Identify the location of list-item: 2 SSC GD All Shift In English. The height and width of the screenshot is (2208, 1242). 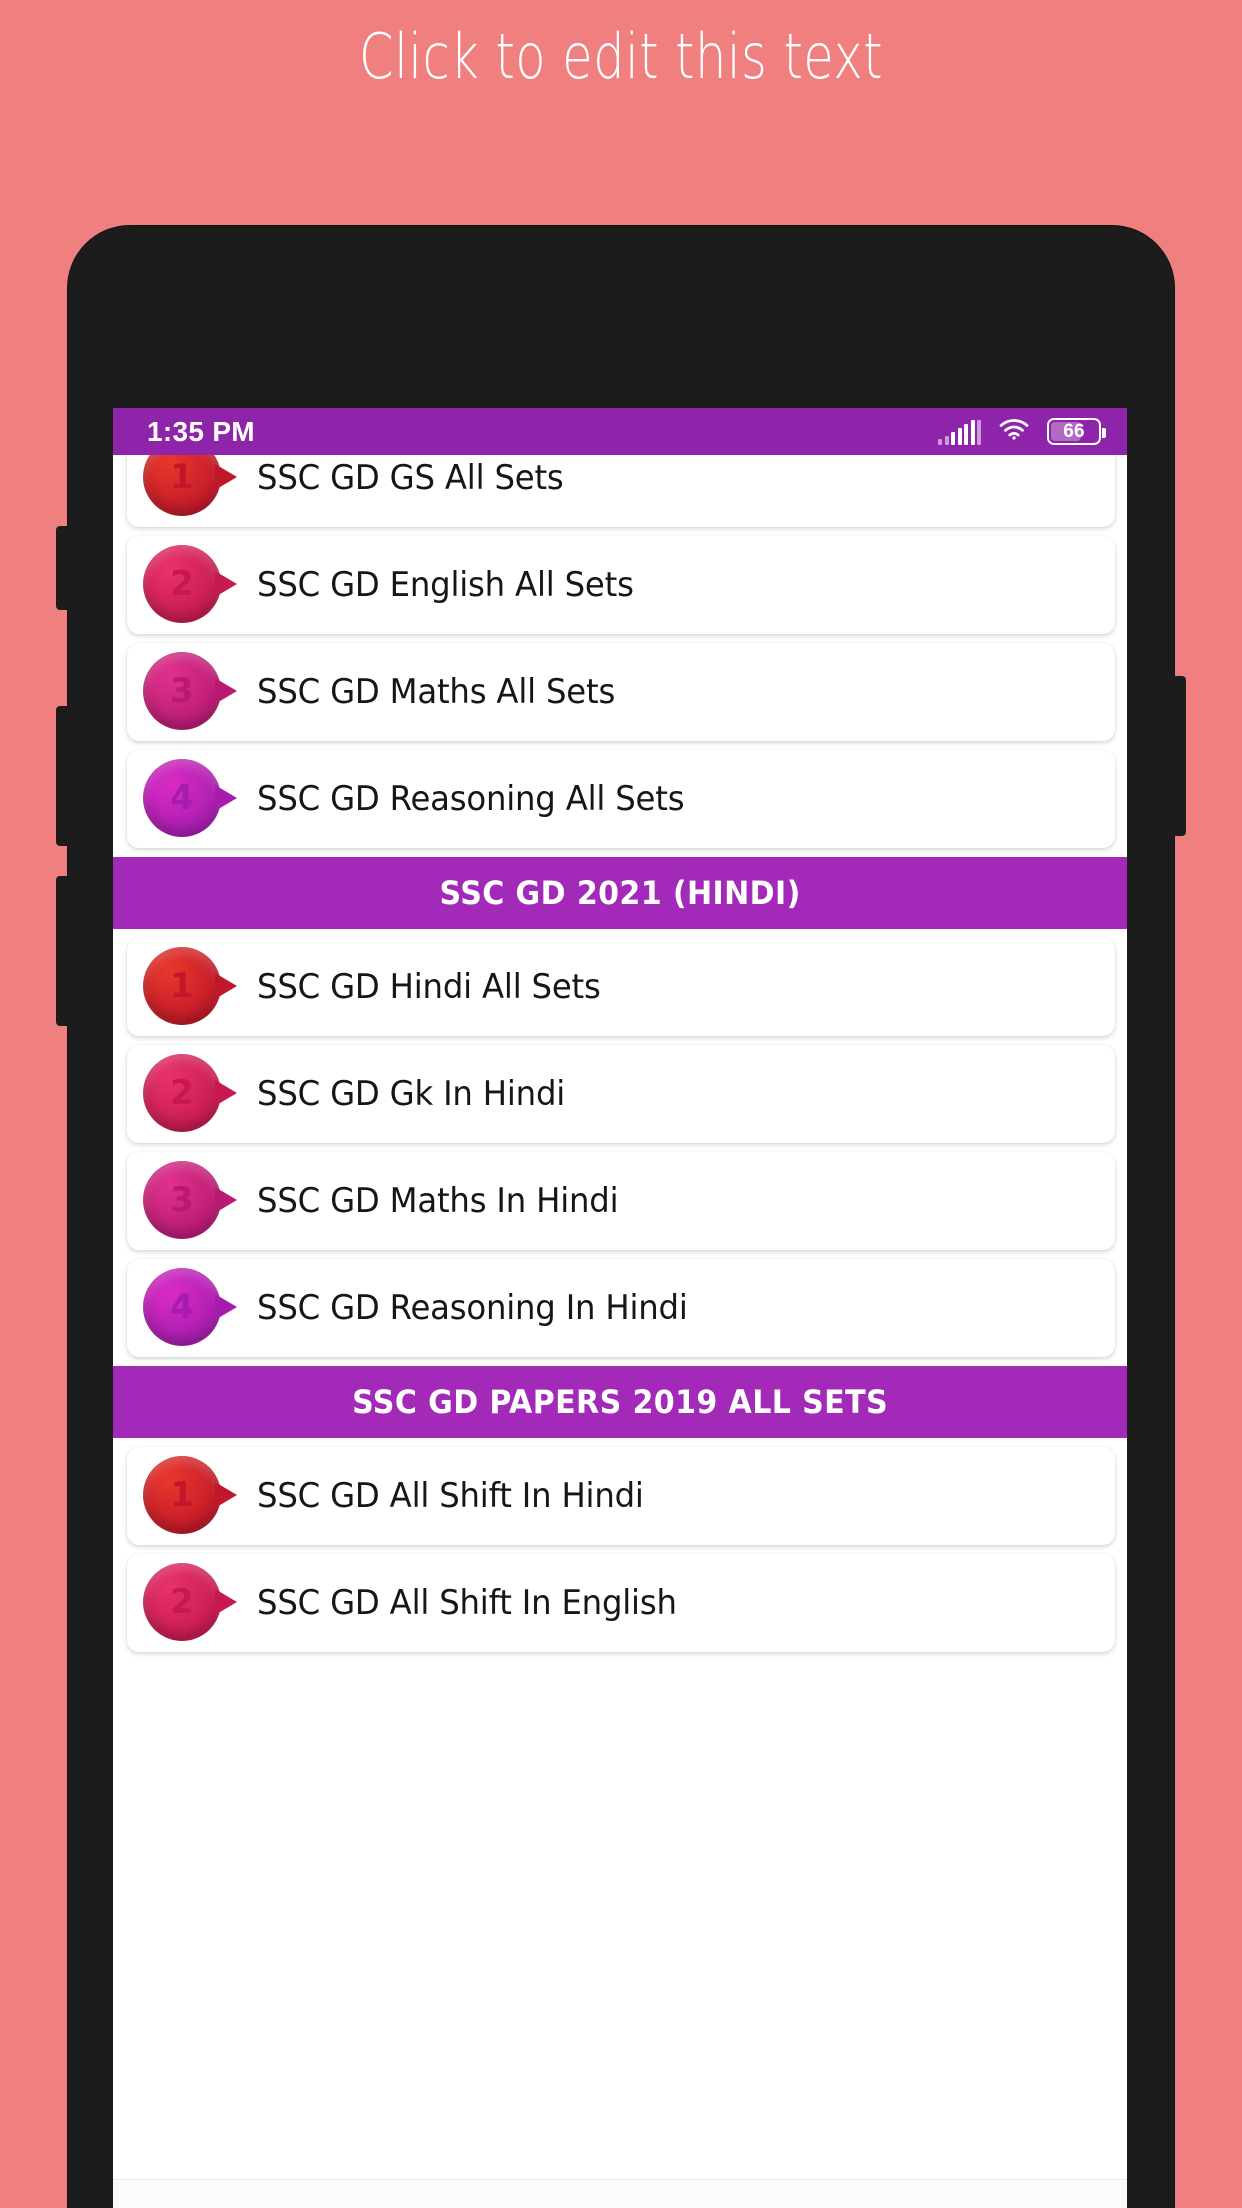
(621, 1603).